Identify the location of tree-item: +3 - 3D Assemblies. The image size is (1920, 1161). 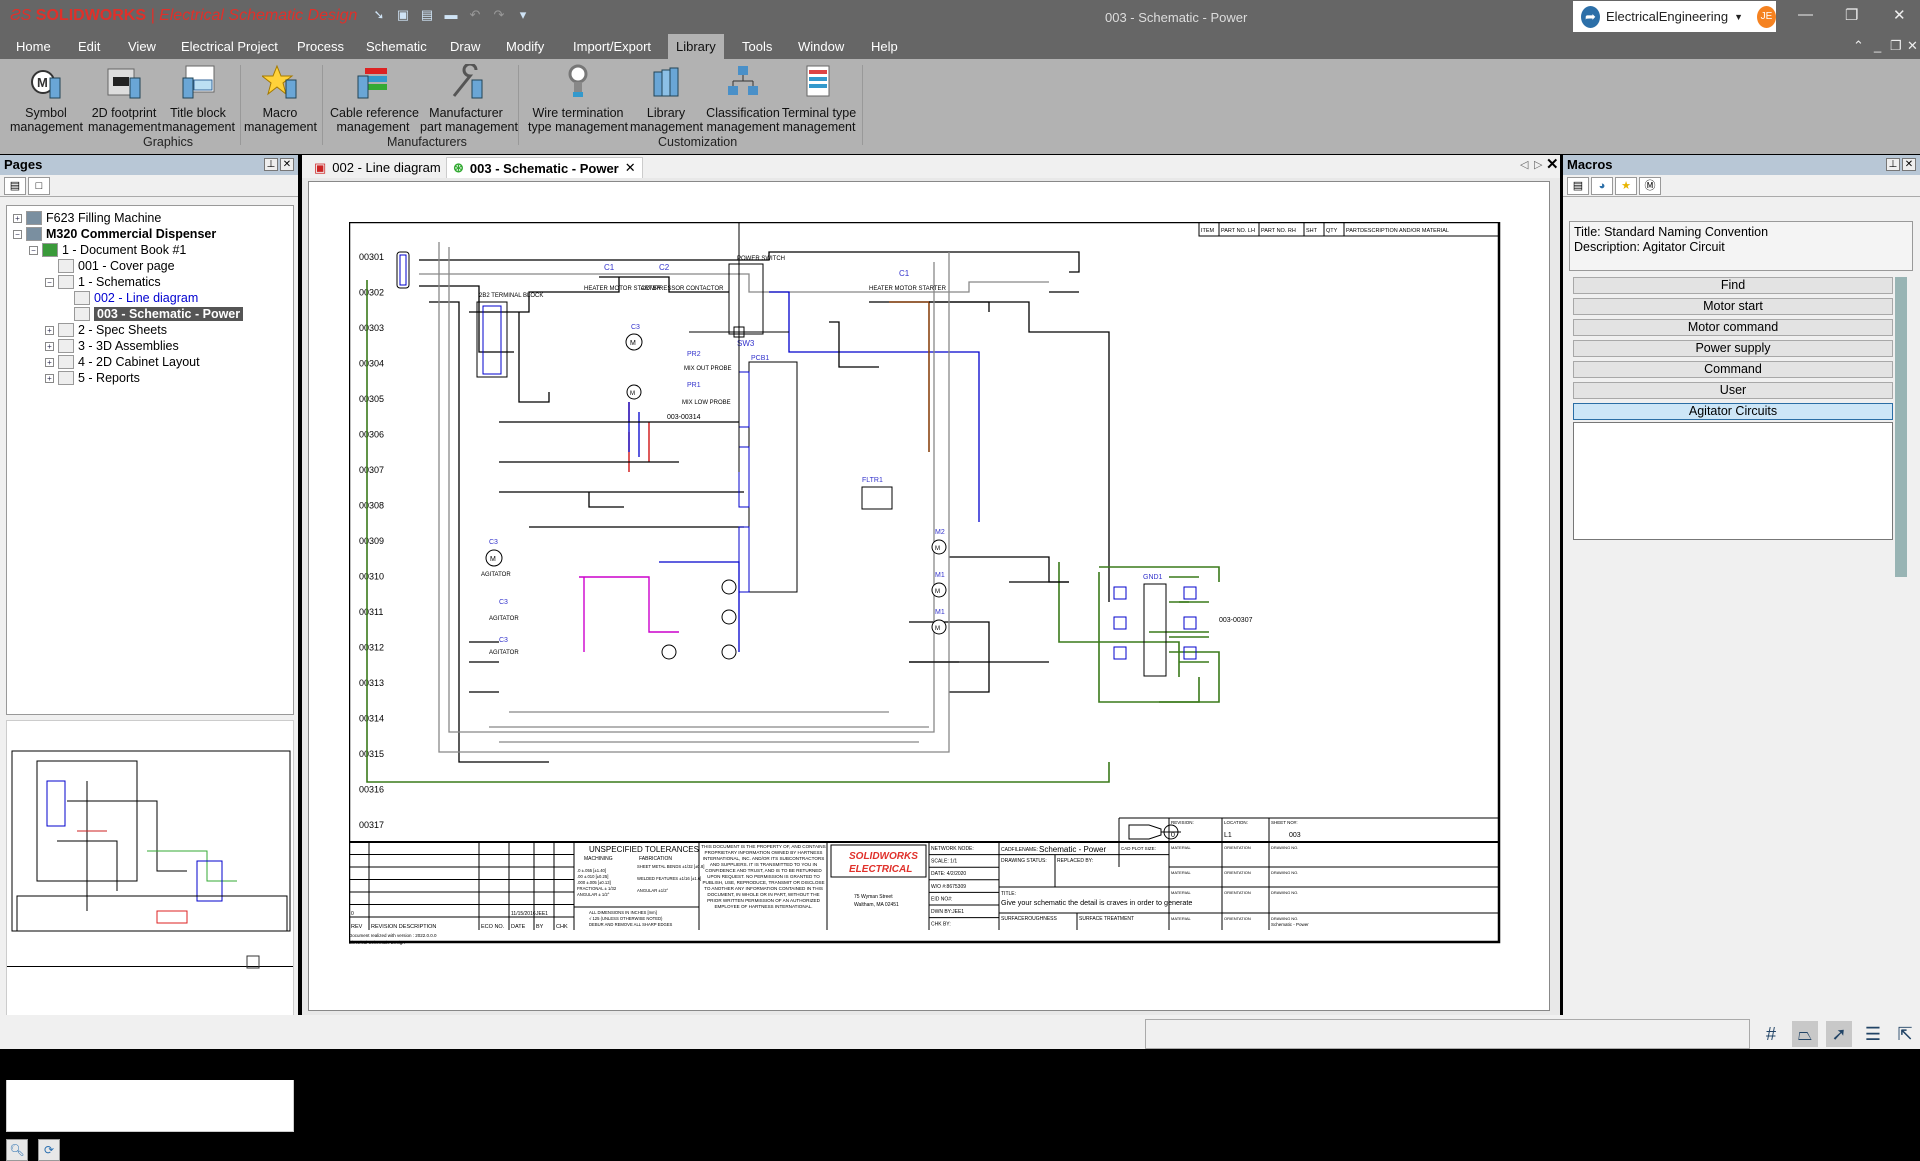
(112, 346).